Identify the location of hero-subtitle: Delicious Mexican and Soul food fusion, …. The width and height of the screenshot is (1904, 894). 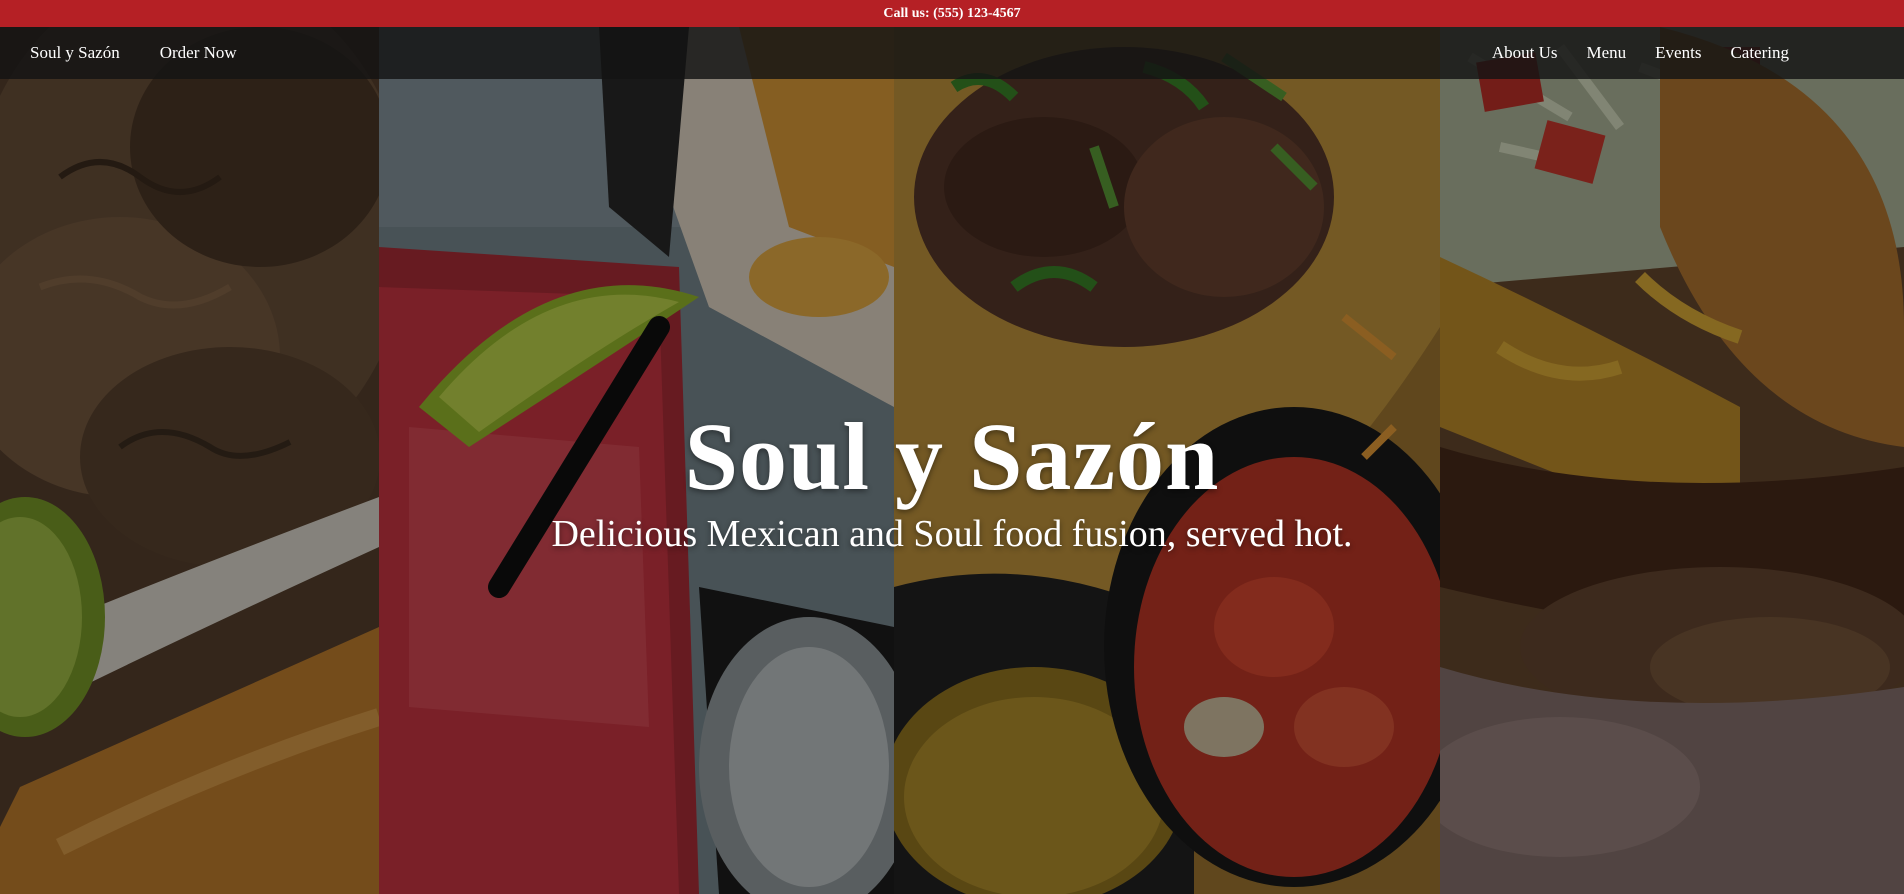
(952, 534).